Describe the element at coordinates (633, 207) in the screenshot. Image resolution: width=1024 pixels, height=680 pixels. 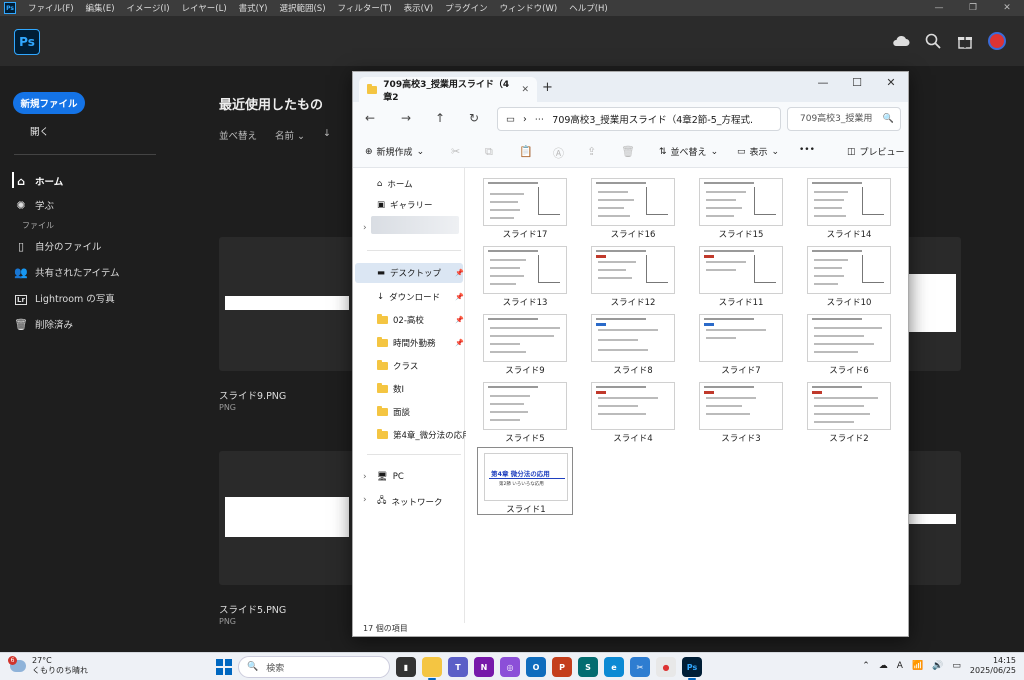
I see `file-item: スライド16` at that location.